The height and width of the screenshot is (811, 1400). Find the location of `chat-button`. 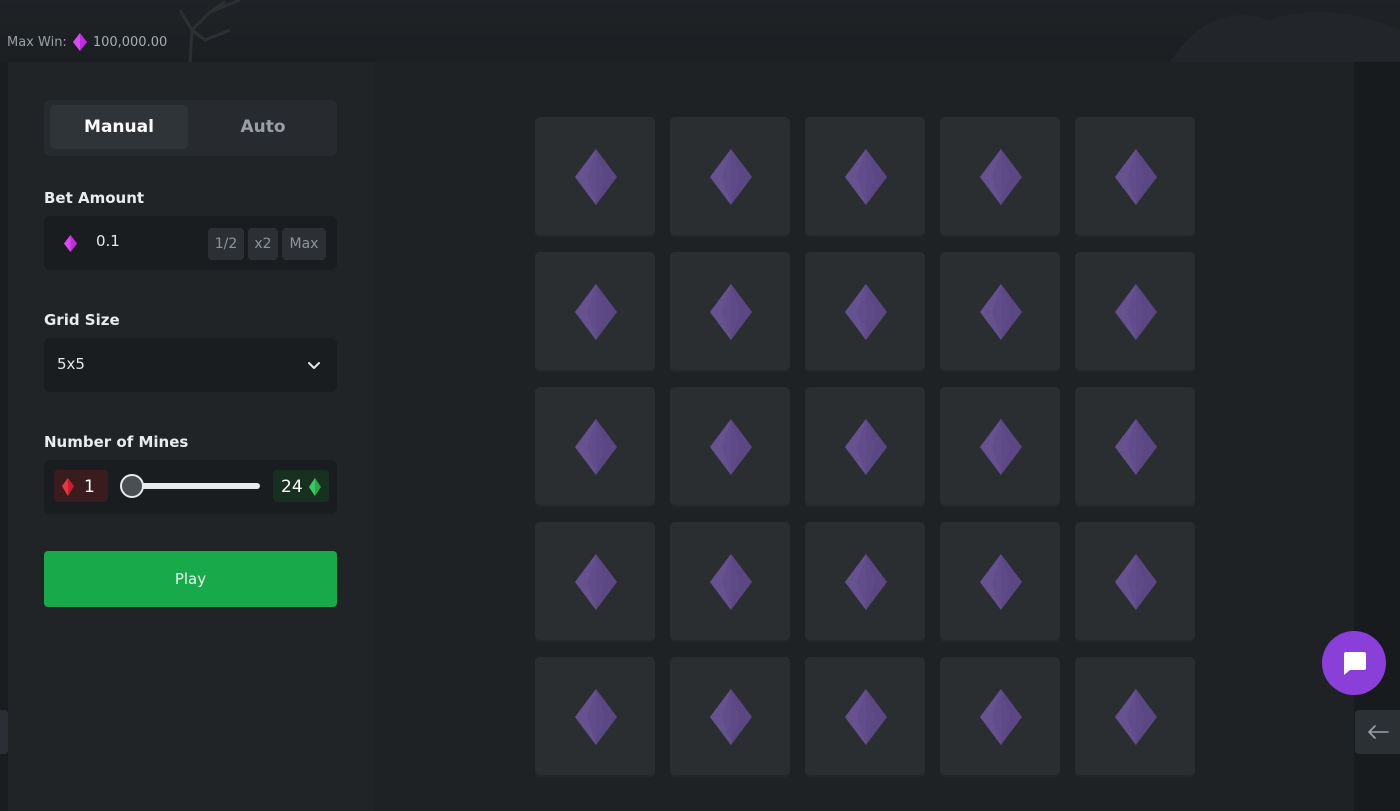

chat-button is located at coordinates (1354, 663).